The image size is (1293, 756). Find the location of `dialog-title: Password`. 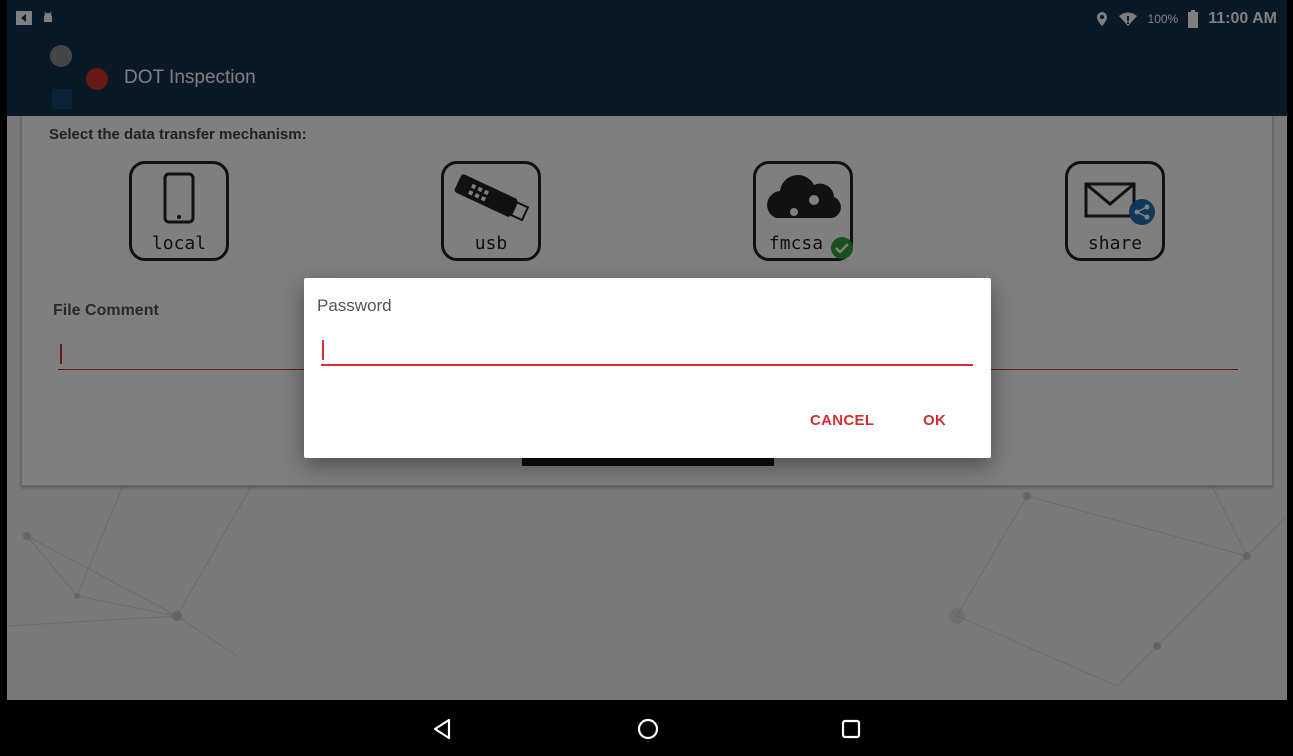

dialog-title: Password is located at coordinates (354, 305).